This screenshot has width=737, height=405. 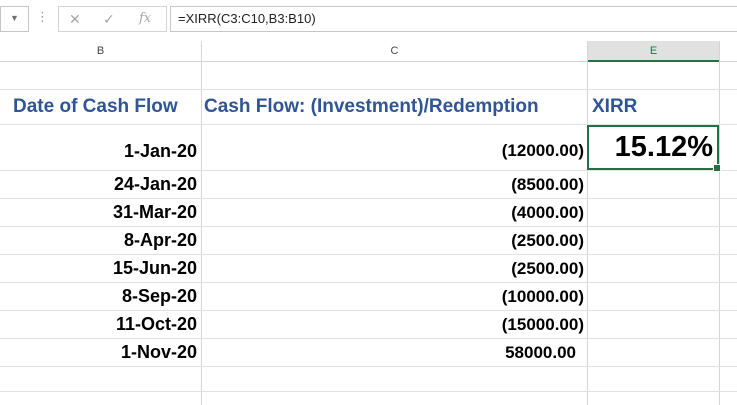 What do you see at coordinates (109, 19) in the screenshot?
I see `enter-check-icon: ✓` at bounding box center [109, 19].